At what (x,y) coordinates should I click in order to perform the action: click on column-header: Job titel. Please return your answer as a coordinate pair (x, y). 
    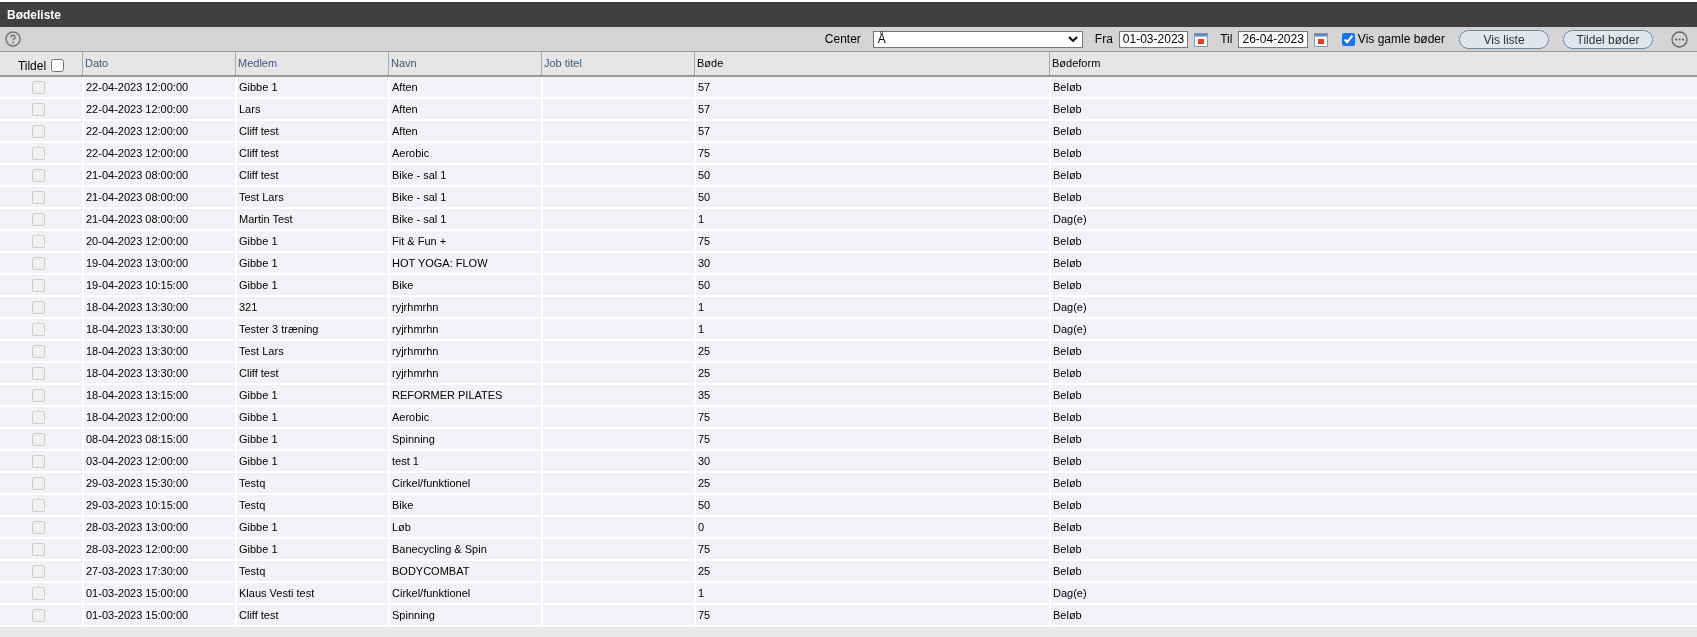
    Looking at the image, I should click on (563, 63).